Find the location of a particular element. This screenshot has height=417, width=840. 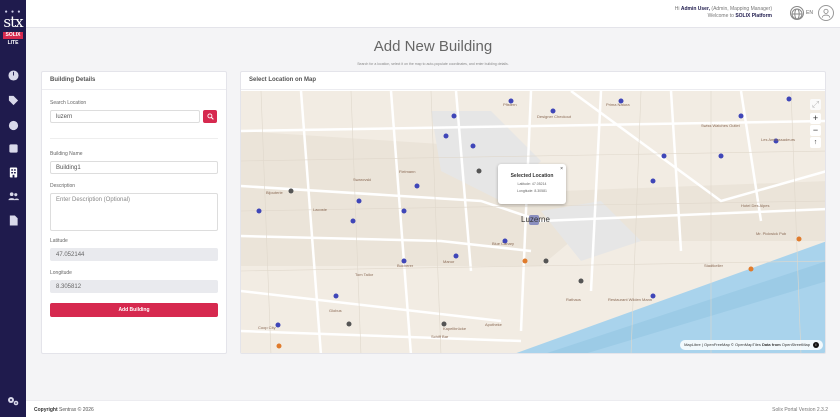

users-icon is located at coordinates (13, 195).